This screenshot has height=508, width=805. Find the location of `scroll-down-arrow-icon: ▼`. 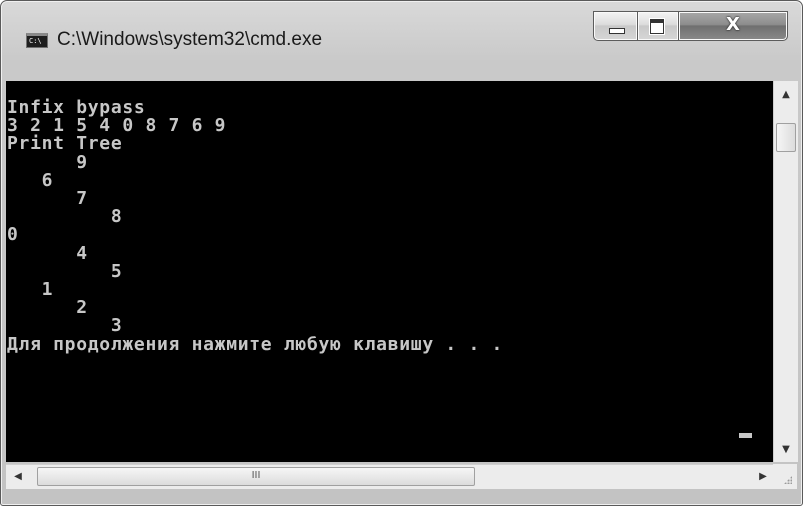

scroll-down-arrow-icon: ▼ is located at coordinates (786, 450).